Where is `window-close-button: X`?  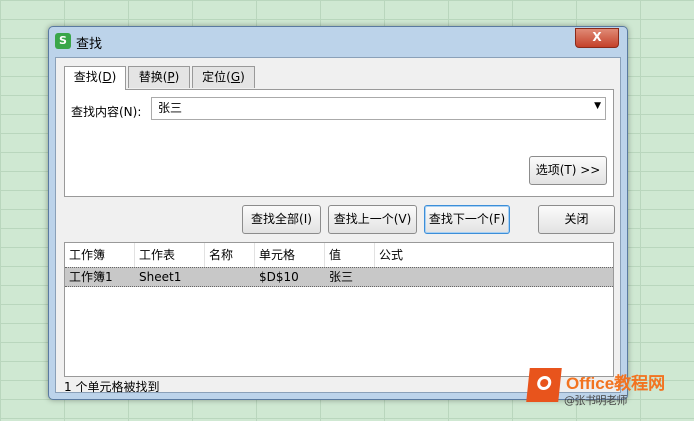 window-close-button: X is located at coordinates (597, 38).